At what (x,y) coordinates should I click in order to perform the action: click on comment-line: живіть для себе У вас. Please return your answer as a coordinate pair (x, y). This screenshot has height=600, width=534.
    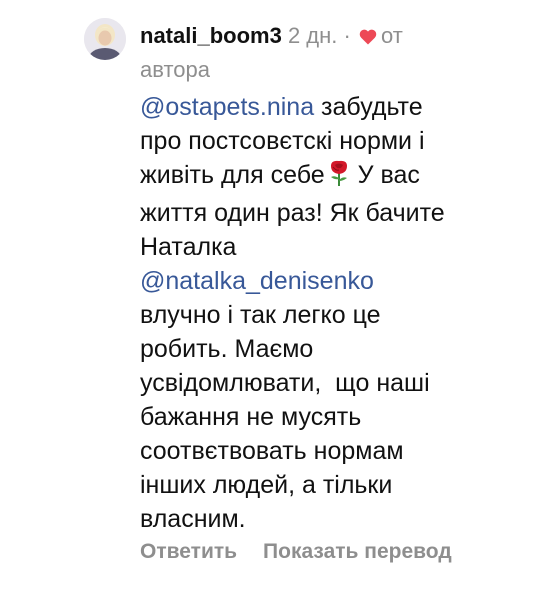
    Looking at the image, I should click on (330, 177).